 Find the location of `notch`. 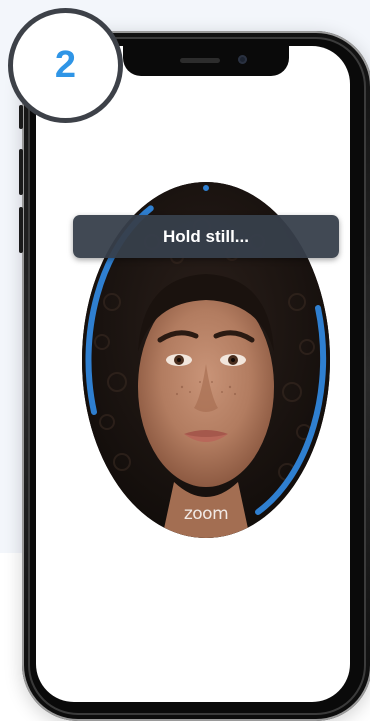

notch is located at coordinates (206, 61).